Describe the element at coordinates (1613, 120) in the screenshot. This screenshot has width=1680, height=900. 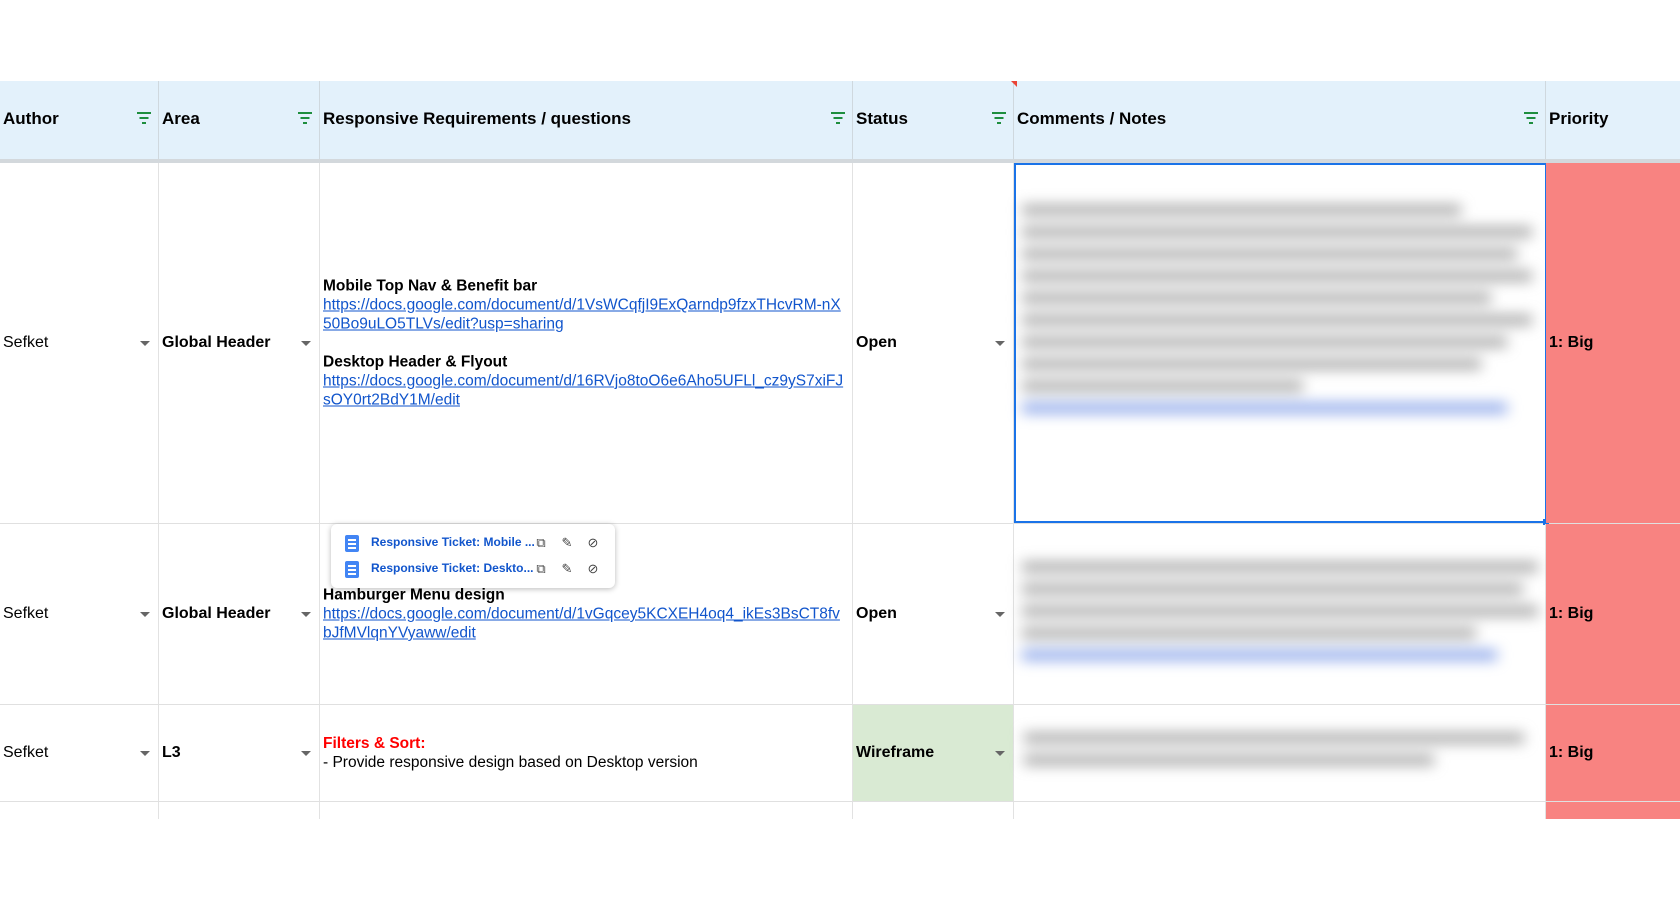
I see `header-priority: Priority` at that location.